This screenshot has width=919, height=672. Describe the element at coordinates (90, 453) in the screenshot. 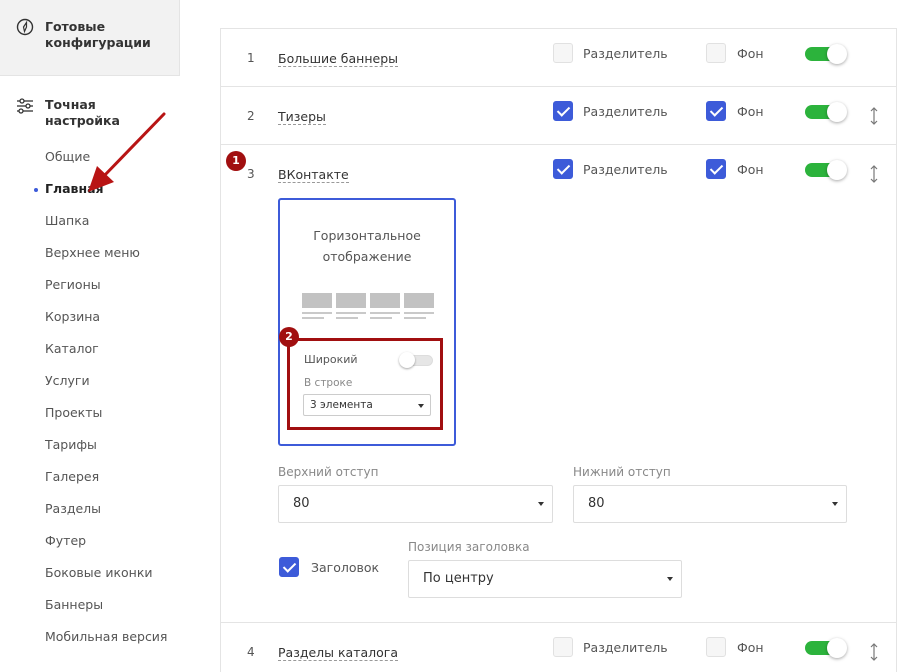

I see `sidebar-item-tariffs: Тарифы` at that location.